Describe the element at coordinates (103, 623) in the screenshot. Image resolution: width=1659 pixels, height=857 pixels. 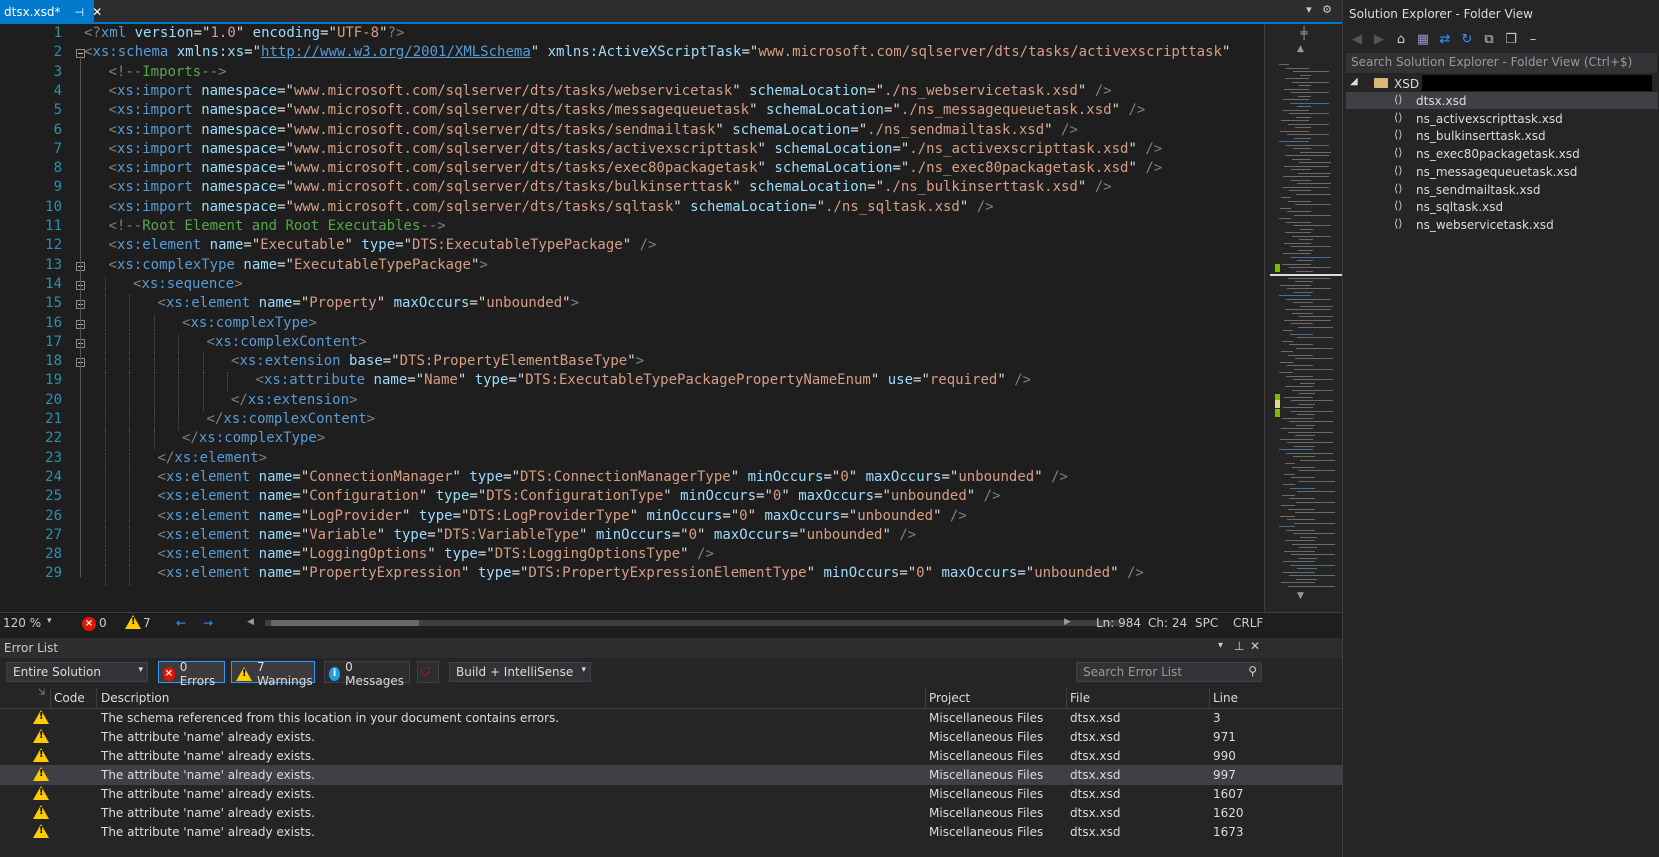
I see `error-count: 0` at that location.